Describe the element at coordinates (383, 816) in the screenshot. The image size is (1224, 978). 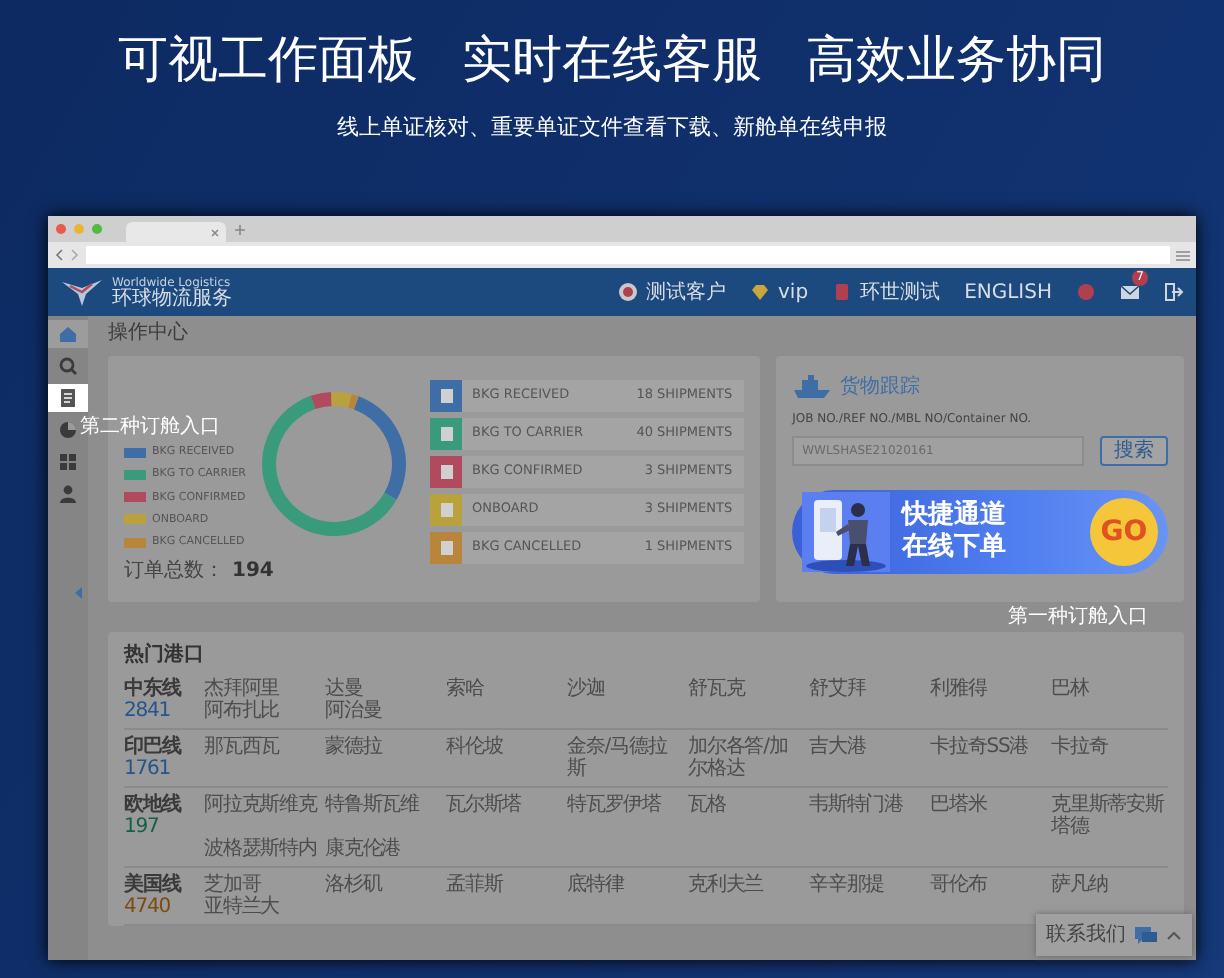
I see `port-link: 特鲁斯瓦维` at that location.